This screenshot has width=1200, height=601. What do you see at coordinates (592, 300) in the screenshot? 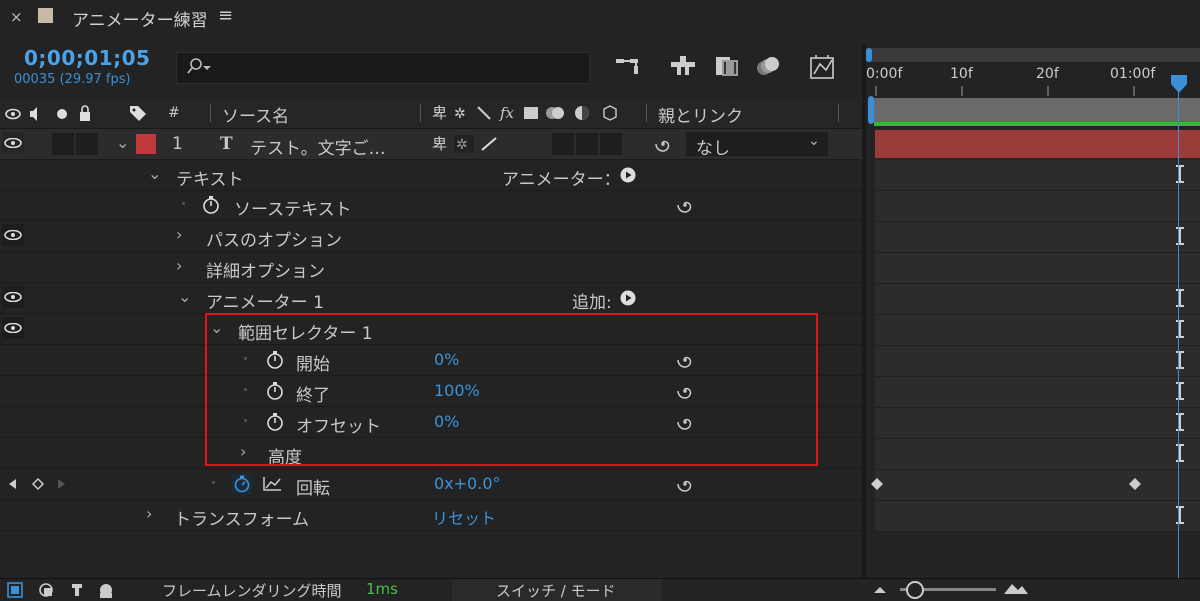
I see `add-menu-label: 追加:` at bounding box center [592, 300].